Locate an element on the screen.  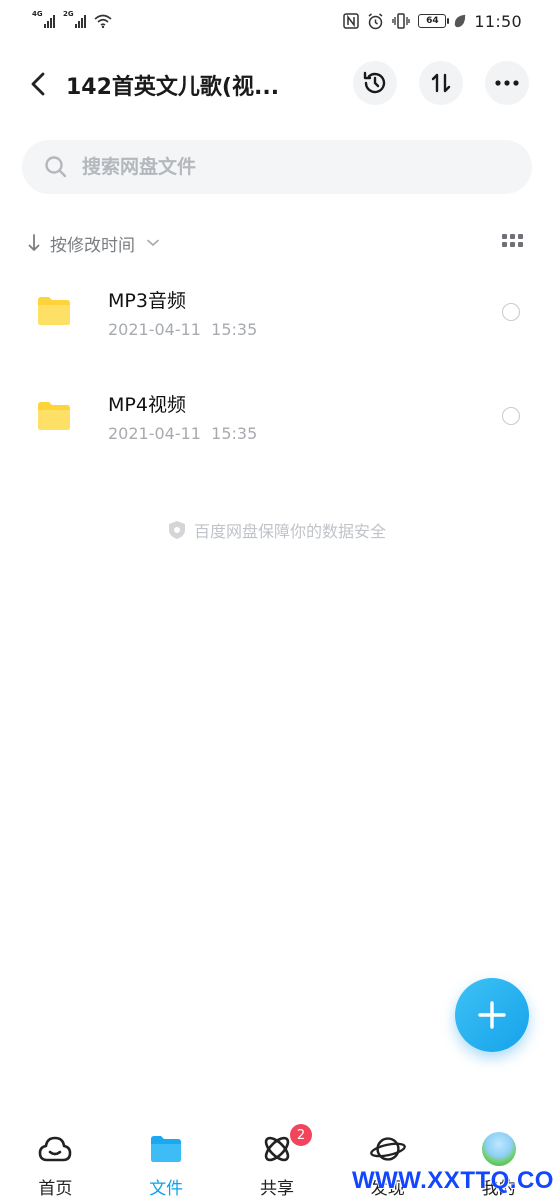
nav-label: 文件 is located at coordinates (166, 1189).